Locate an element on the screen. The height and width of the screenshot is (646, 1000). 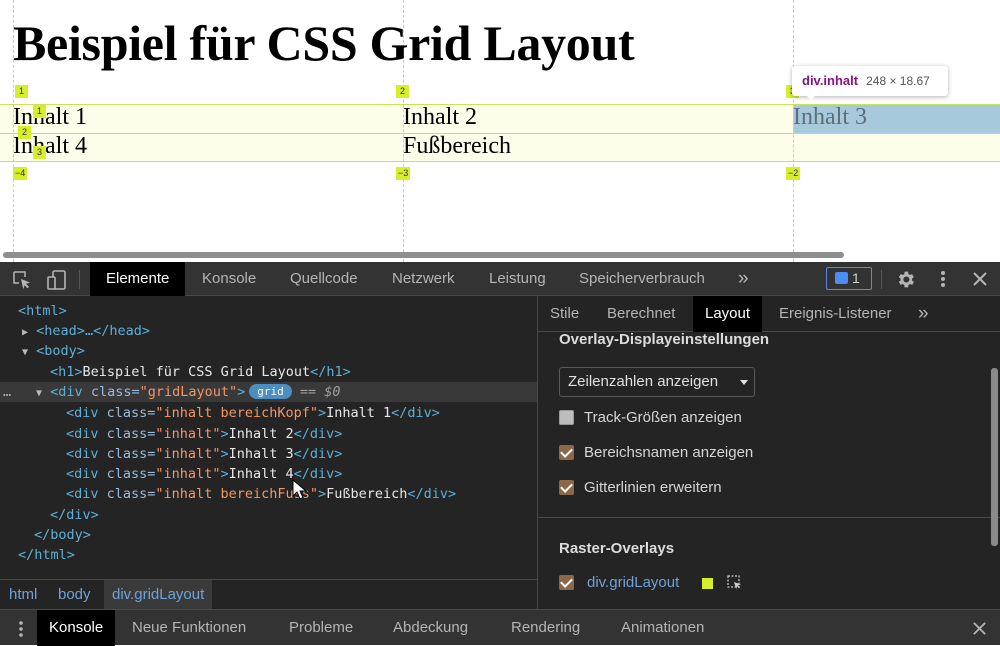
dom-node-div-close: </div> is located at coordinates (74, 515).